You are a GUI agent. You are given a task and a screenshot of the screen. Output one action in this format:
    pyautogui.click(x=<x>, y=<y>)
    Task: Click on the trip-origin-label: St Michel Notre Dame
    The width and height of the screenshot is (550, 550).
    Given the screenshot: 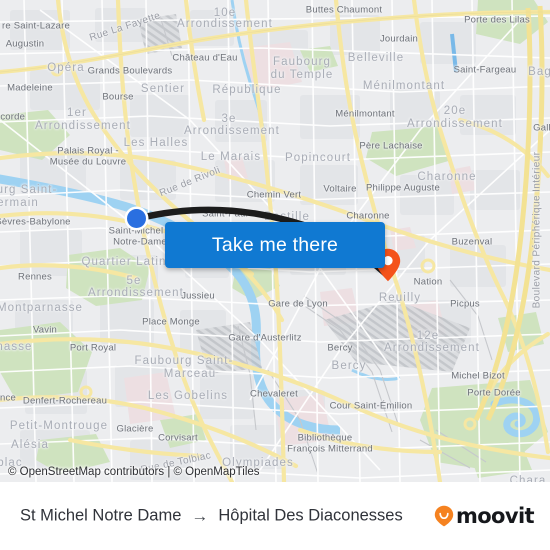 What is the action you would take?
    pyautogui.click(x=101, y=515)
    